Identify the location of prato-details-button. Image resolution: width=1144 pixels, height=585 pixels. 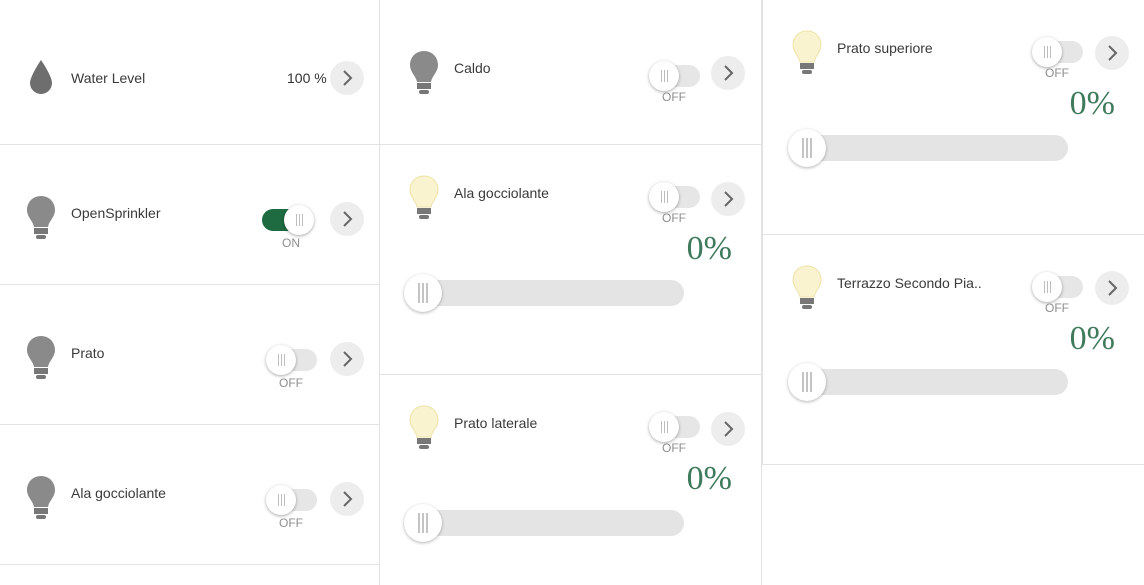
(347, 359).